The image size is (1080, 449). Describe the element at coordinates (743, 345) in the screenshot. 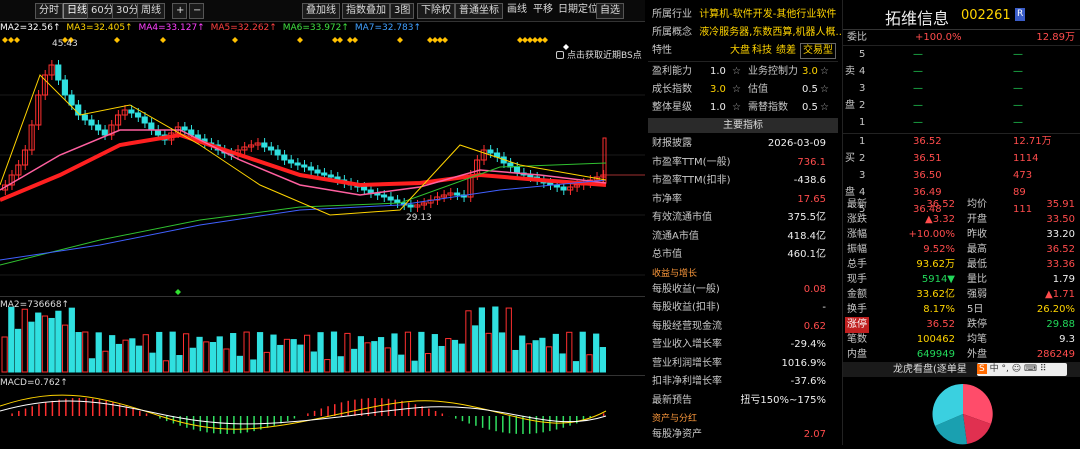

I see `metric-row: 营业收入增长率 -29.4%` at that location.